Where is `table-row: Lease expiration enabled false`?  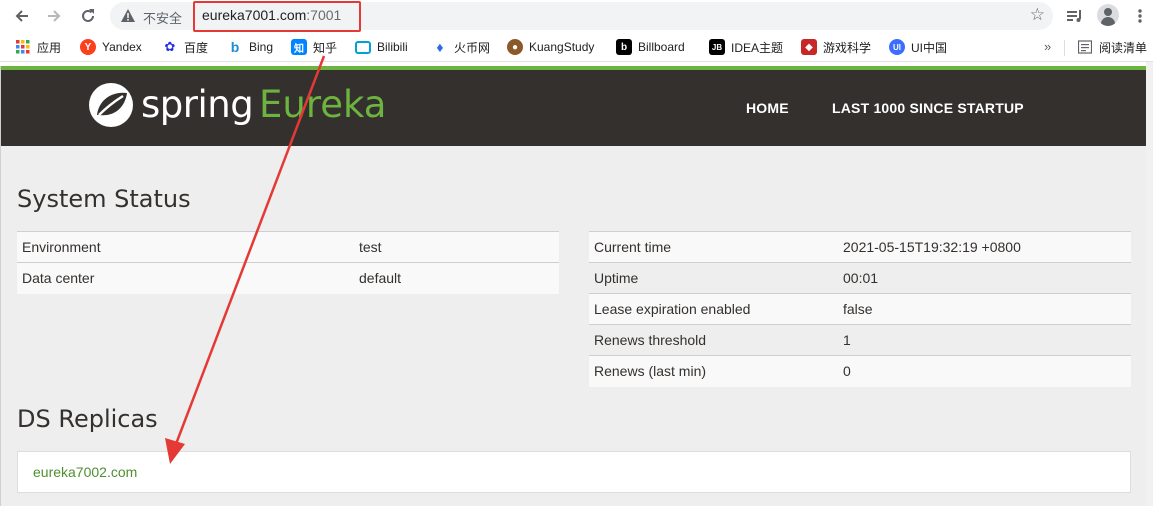
table-row: Lease expiration enabled false is located at coordinates (860, 309).